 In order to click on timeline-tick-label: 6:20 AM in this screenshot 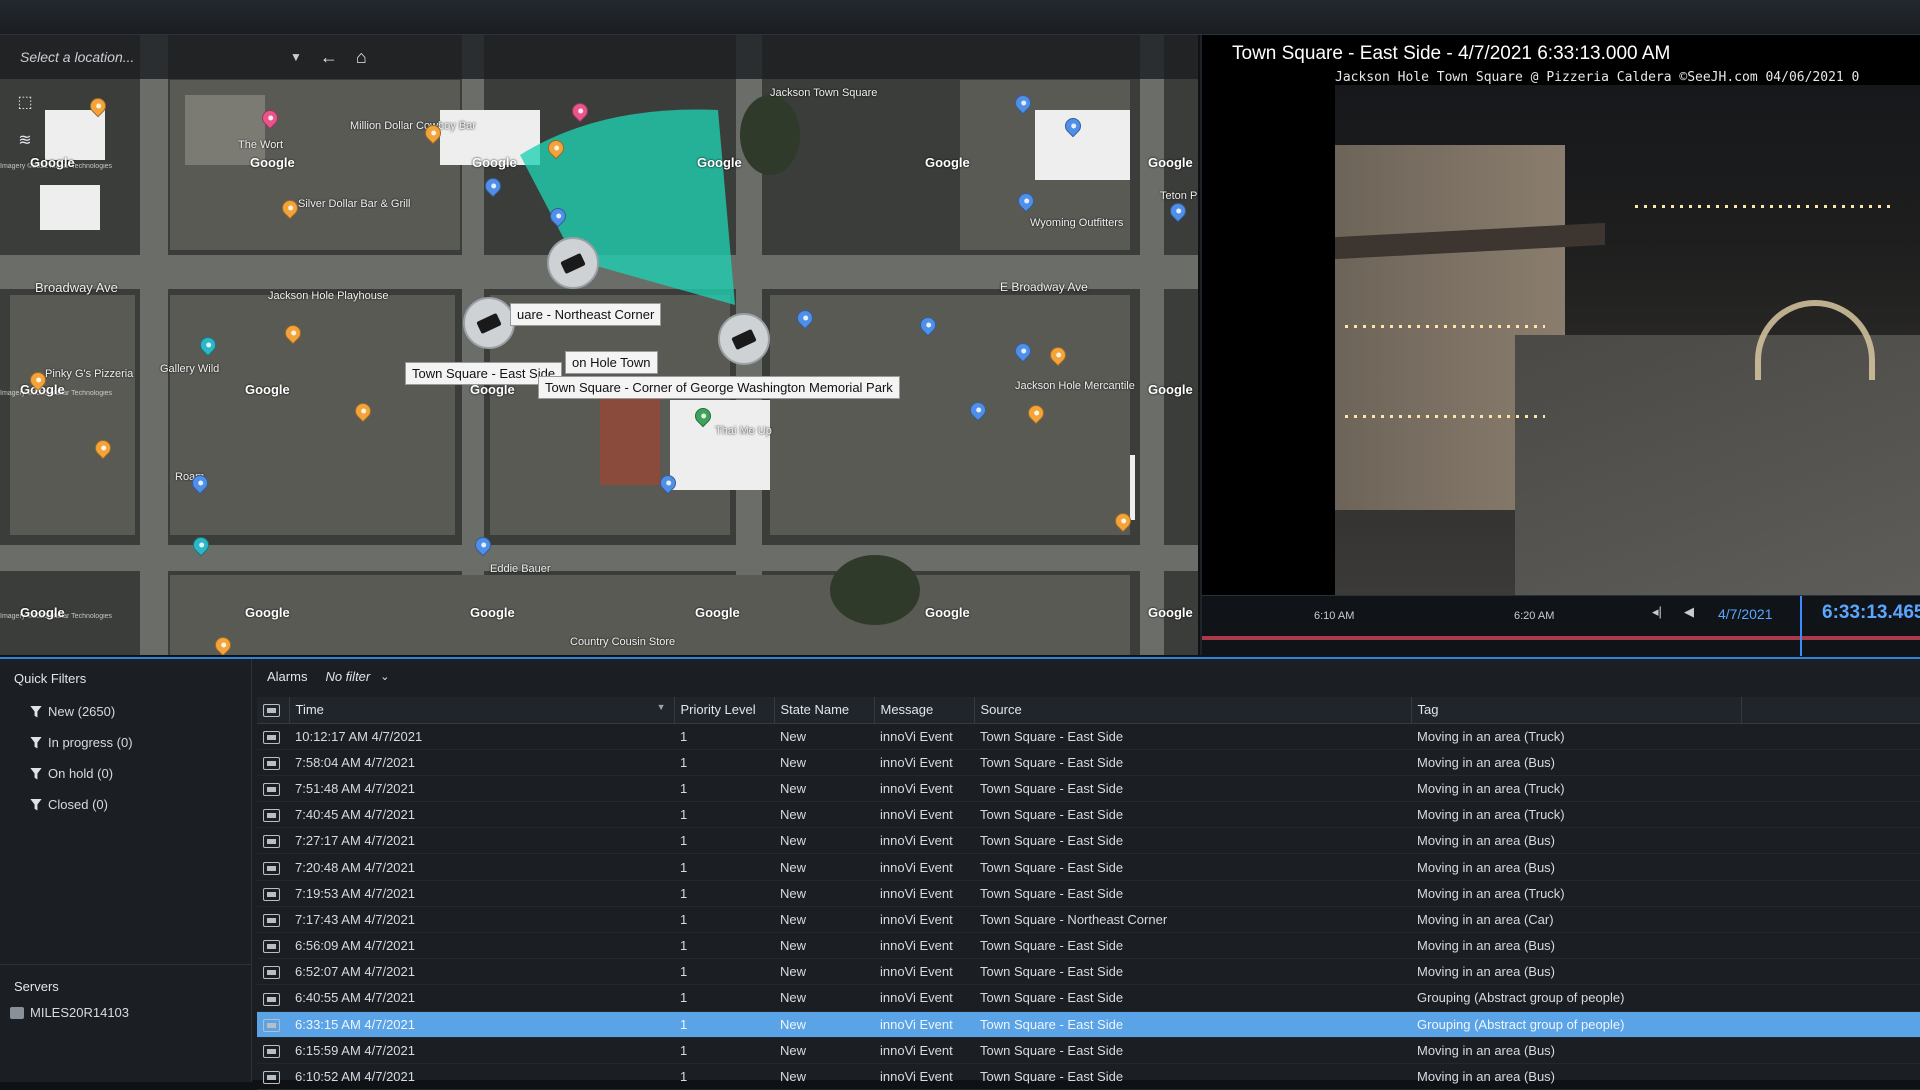, I will do `click(1534, 616)`.